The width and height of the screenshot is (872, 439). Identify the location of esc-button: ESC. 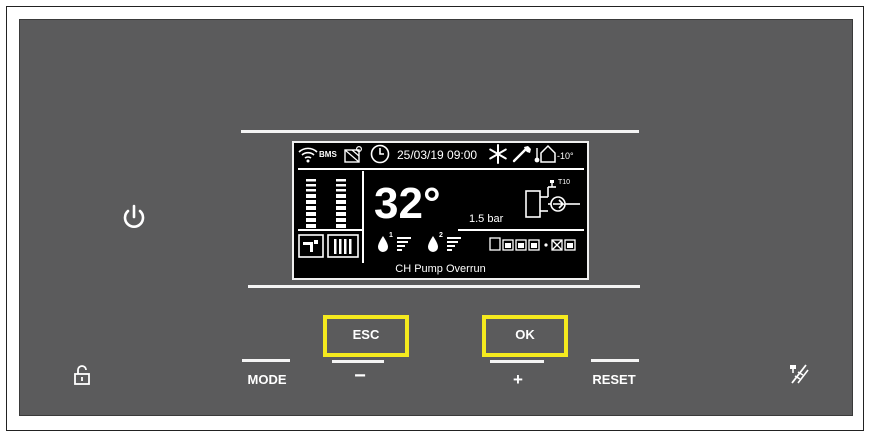
(366, 334).